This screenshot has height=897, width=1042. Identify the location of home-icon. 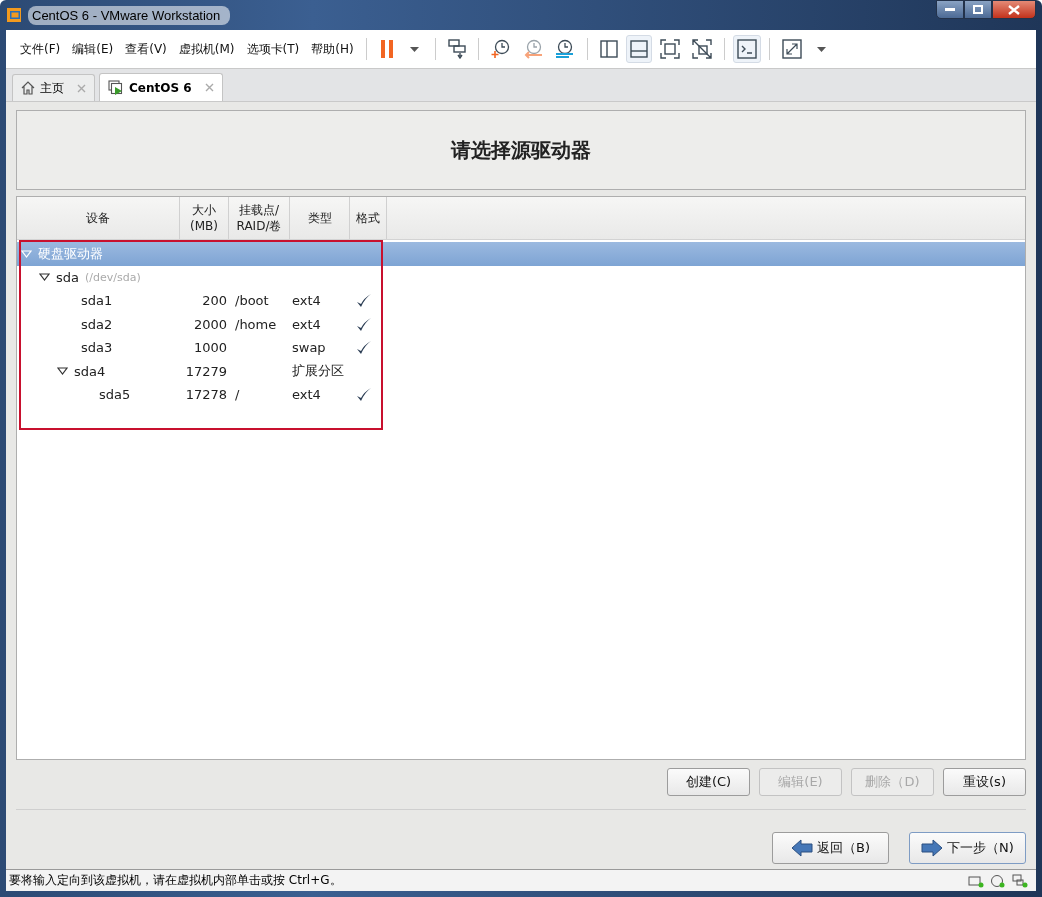
(28, 88).